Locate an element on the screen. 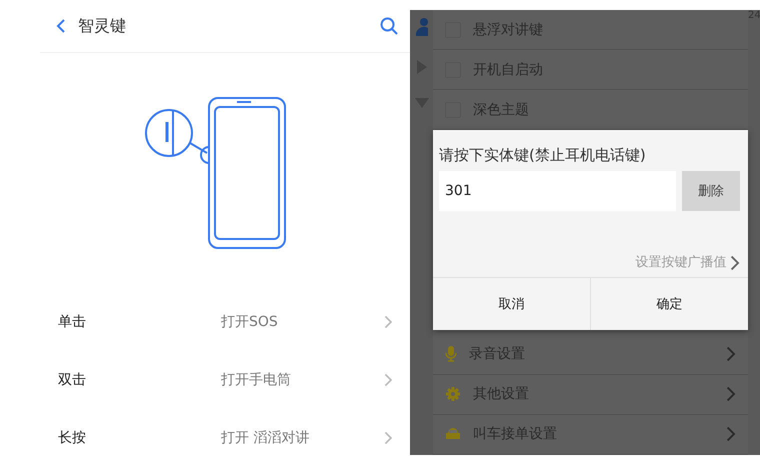 This screenshot has height=468, width=760. action-label: 长按 is located at coordinates (72, 438).